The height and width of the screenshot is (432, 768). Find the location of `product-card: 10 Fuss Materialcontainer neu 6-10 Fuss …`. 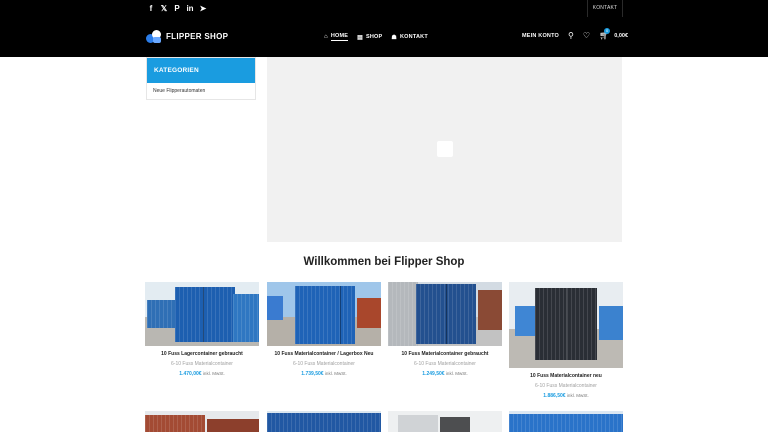

product-card: 10 Fuss Materialcontainer neu 6-10 Fuss … is located at coordinates (566, 340).